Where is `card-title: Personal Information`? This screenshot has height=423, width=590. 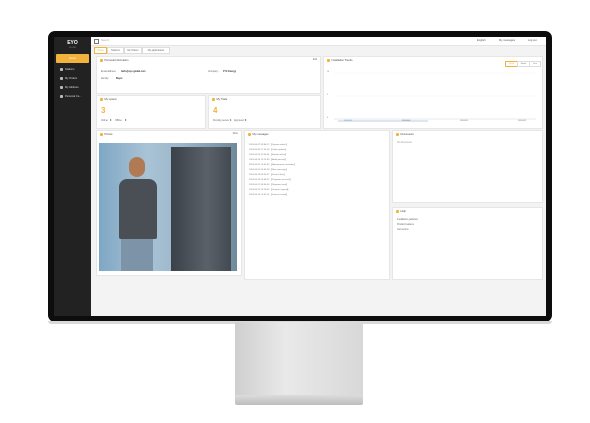 card-title: Personal Information is located at coordinates (114, 60).